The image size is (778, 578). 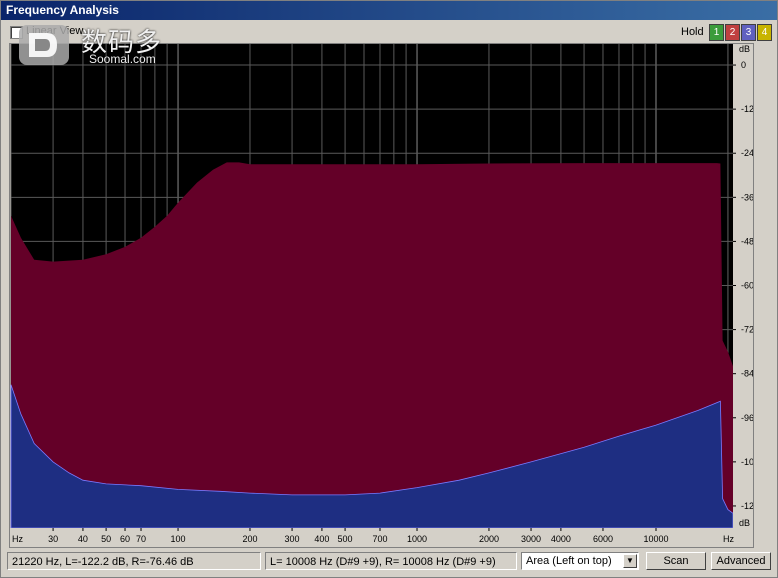 I want to click on y-tick-label: -48, so click(x=747, y=241).